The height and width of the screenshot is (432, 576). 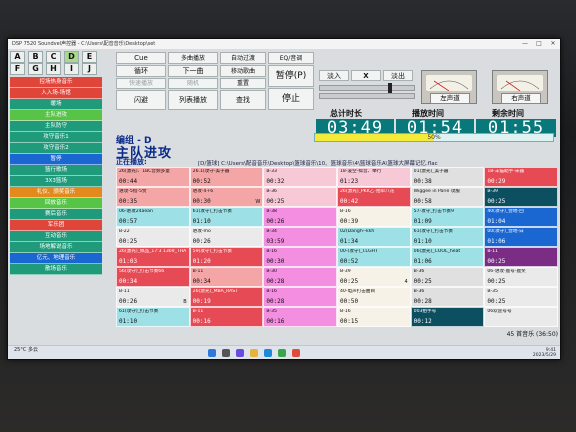 I want to click on track-cell: 06-进攻-鹿号-鹿奖 00:25, so click(x=521, y=277).